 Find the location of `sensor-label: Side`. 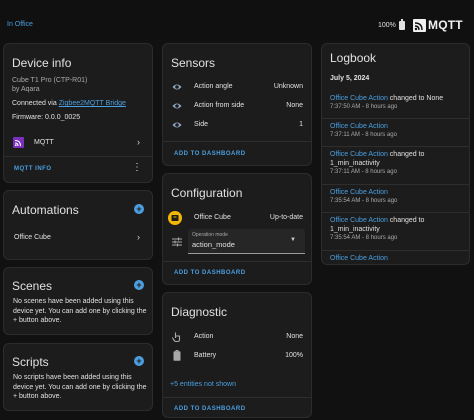

sensor-label: Side is located at coordinates (201, 124).